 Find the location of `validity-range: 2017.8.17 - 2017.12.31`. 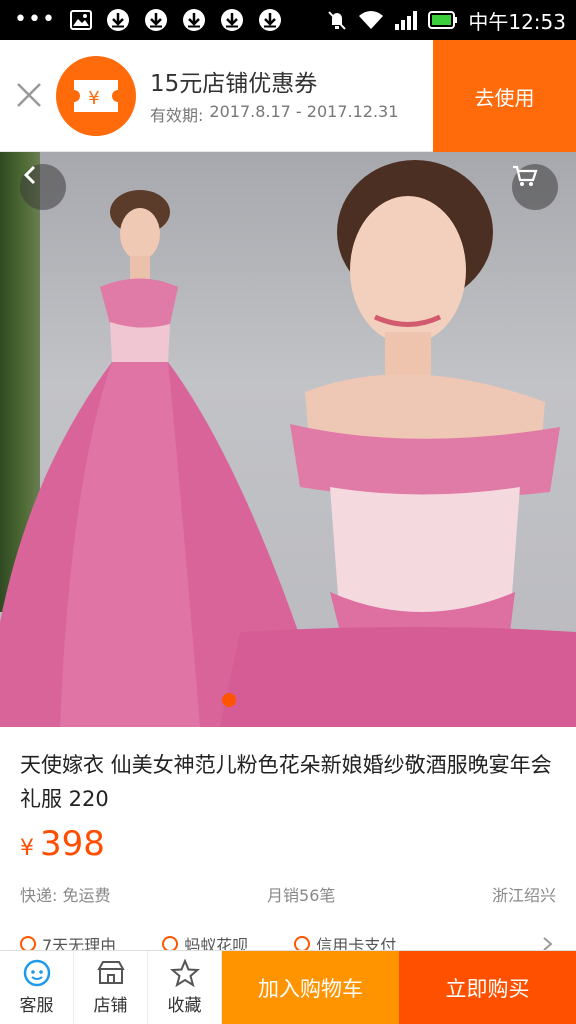

validity-range: 2017.8.17 - 2017.12.31 is located at coordinates (304, 111).